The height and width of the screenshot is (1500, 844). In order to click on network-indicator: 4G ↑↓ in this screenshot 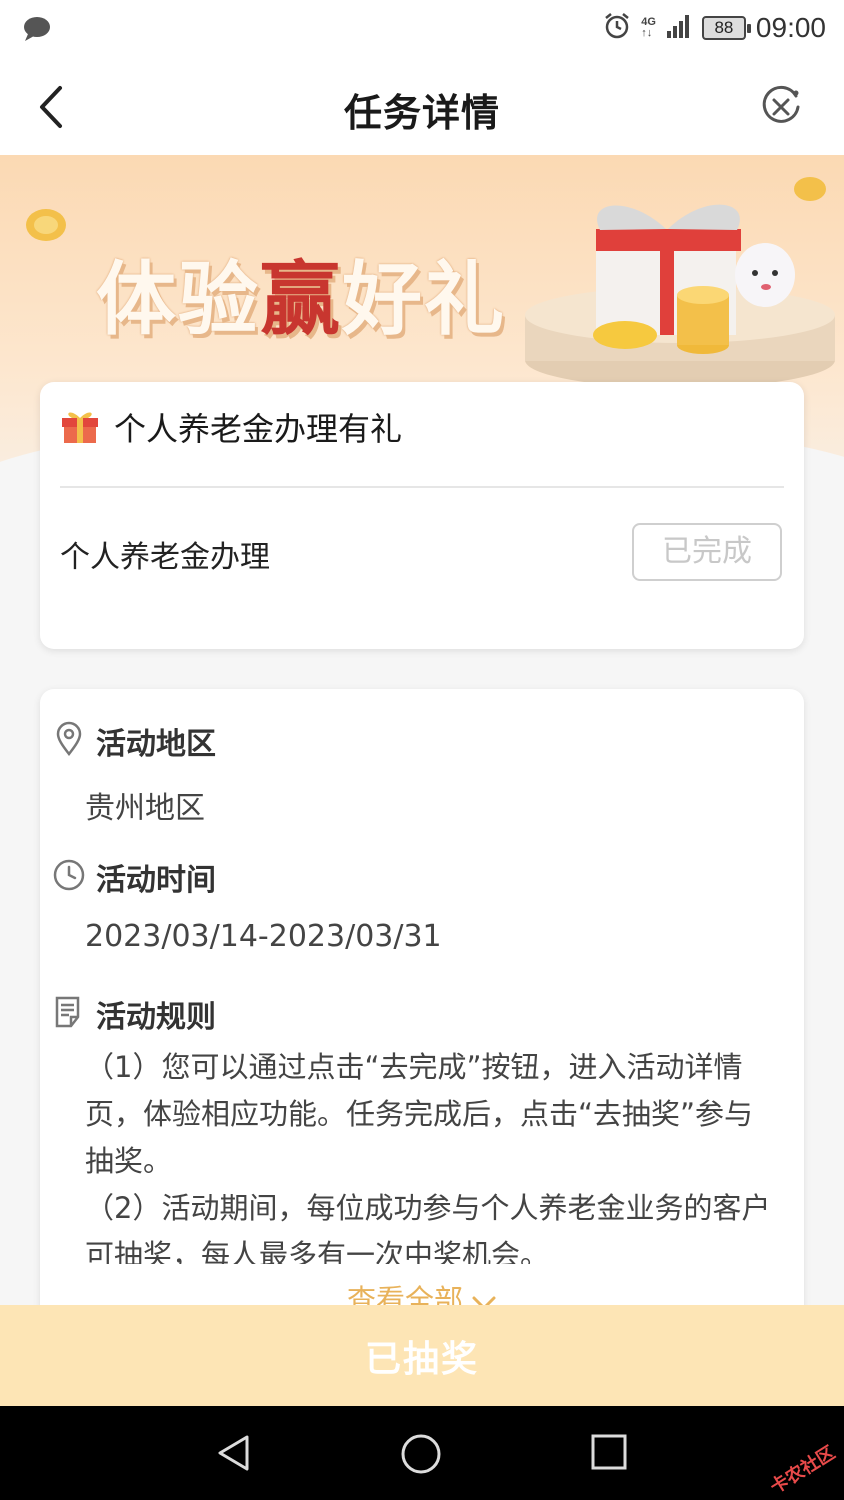, I will do `click(648, 28)`.